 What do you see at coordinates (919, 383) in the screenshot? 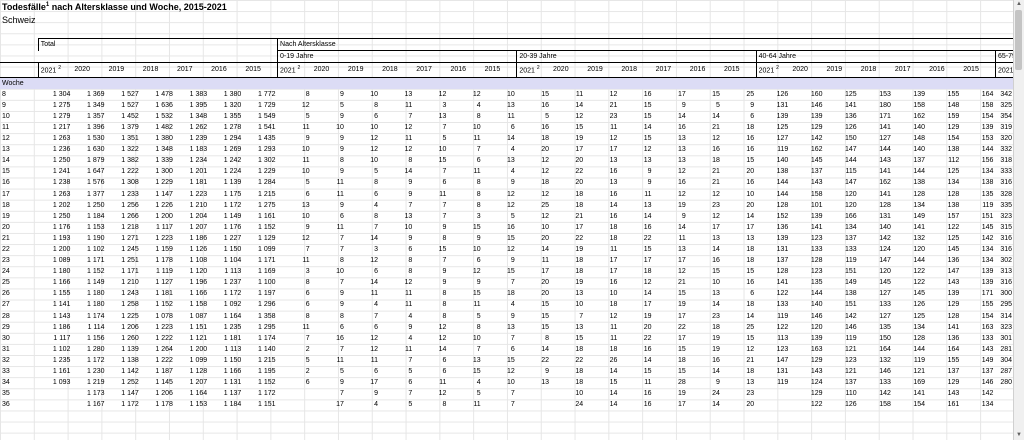
I see `table-cell: 169` at bounding box center [919, 383].